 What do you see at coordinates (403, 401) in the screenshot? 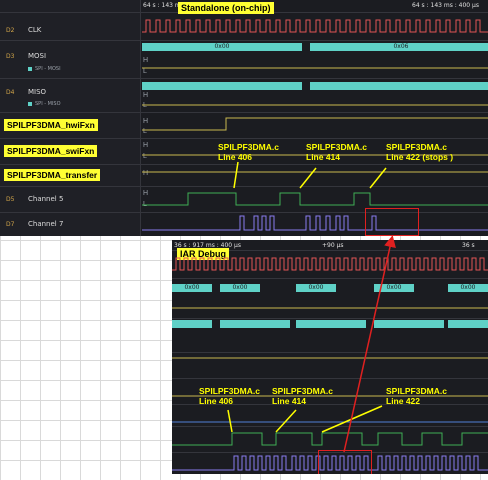
I see `annotation-line: Line 422` at bounding box center [403, 401].